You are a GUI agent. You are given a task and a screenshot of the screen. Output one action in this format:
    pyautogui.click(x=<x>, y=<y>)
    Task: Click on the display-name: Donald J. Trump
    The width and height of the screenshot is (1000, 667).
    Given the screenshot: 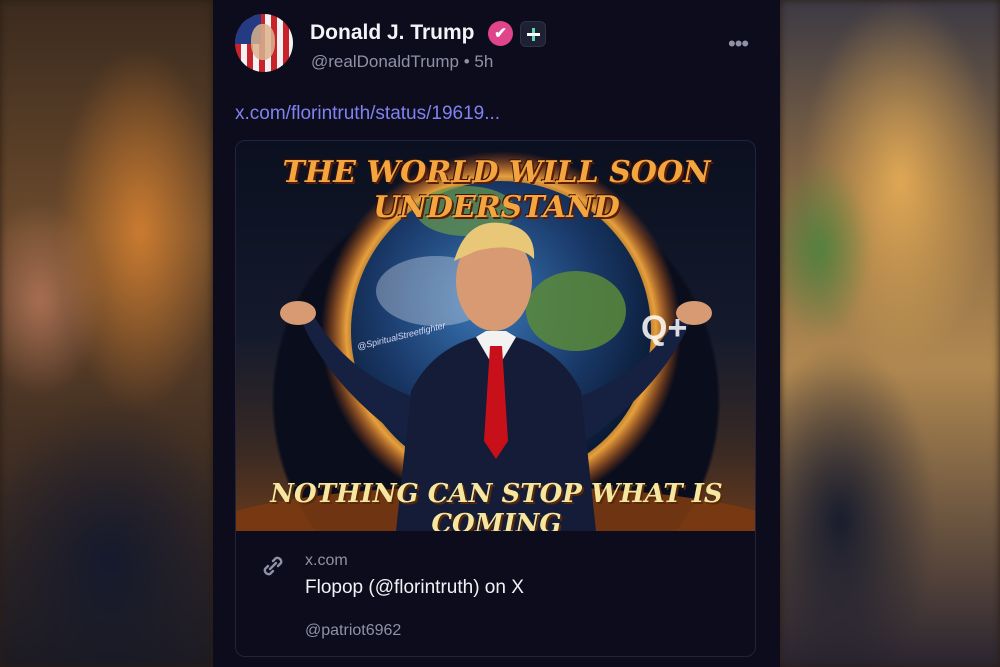 What is the action you would take?
    pyautogui.click(x=392, y=33)
    